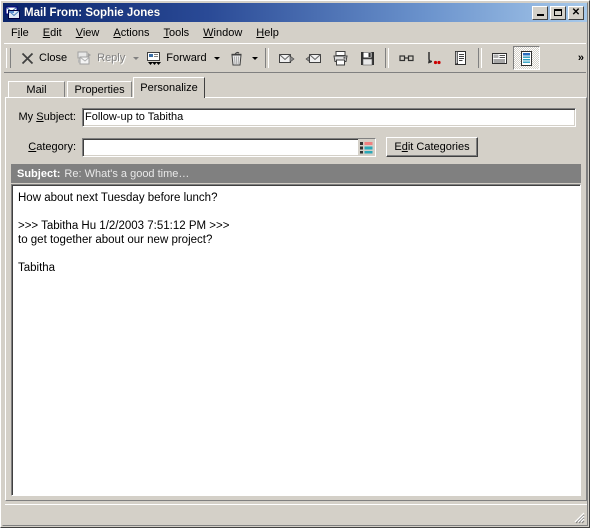  Describe the element at coordinates (115, 240) in the screenshot. I see `body-line-4: to get together about our new project?` at that location.